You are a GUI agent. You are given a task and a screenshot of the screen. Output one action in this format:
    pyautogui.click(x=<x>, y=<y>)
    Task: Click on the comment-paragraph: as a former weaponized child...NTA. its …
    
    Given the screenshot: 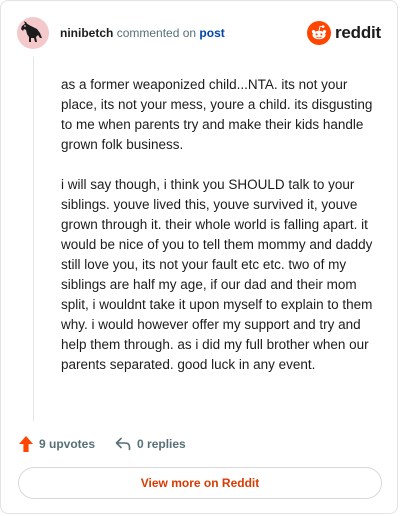 What is the action you would take?
    pyautogui.click(x=217, y=114)
    